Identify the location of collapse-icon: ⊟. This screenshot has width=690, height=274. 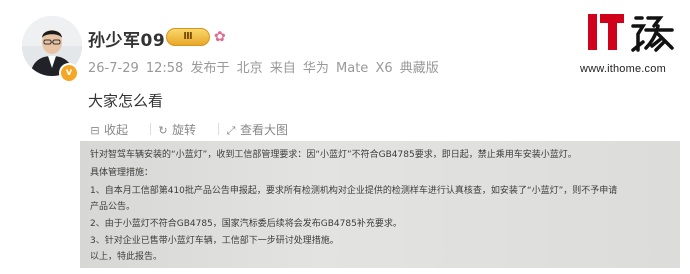
(95, 130).